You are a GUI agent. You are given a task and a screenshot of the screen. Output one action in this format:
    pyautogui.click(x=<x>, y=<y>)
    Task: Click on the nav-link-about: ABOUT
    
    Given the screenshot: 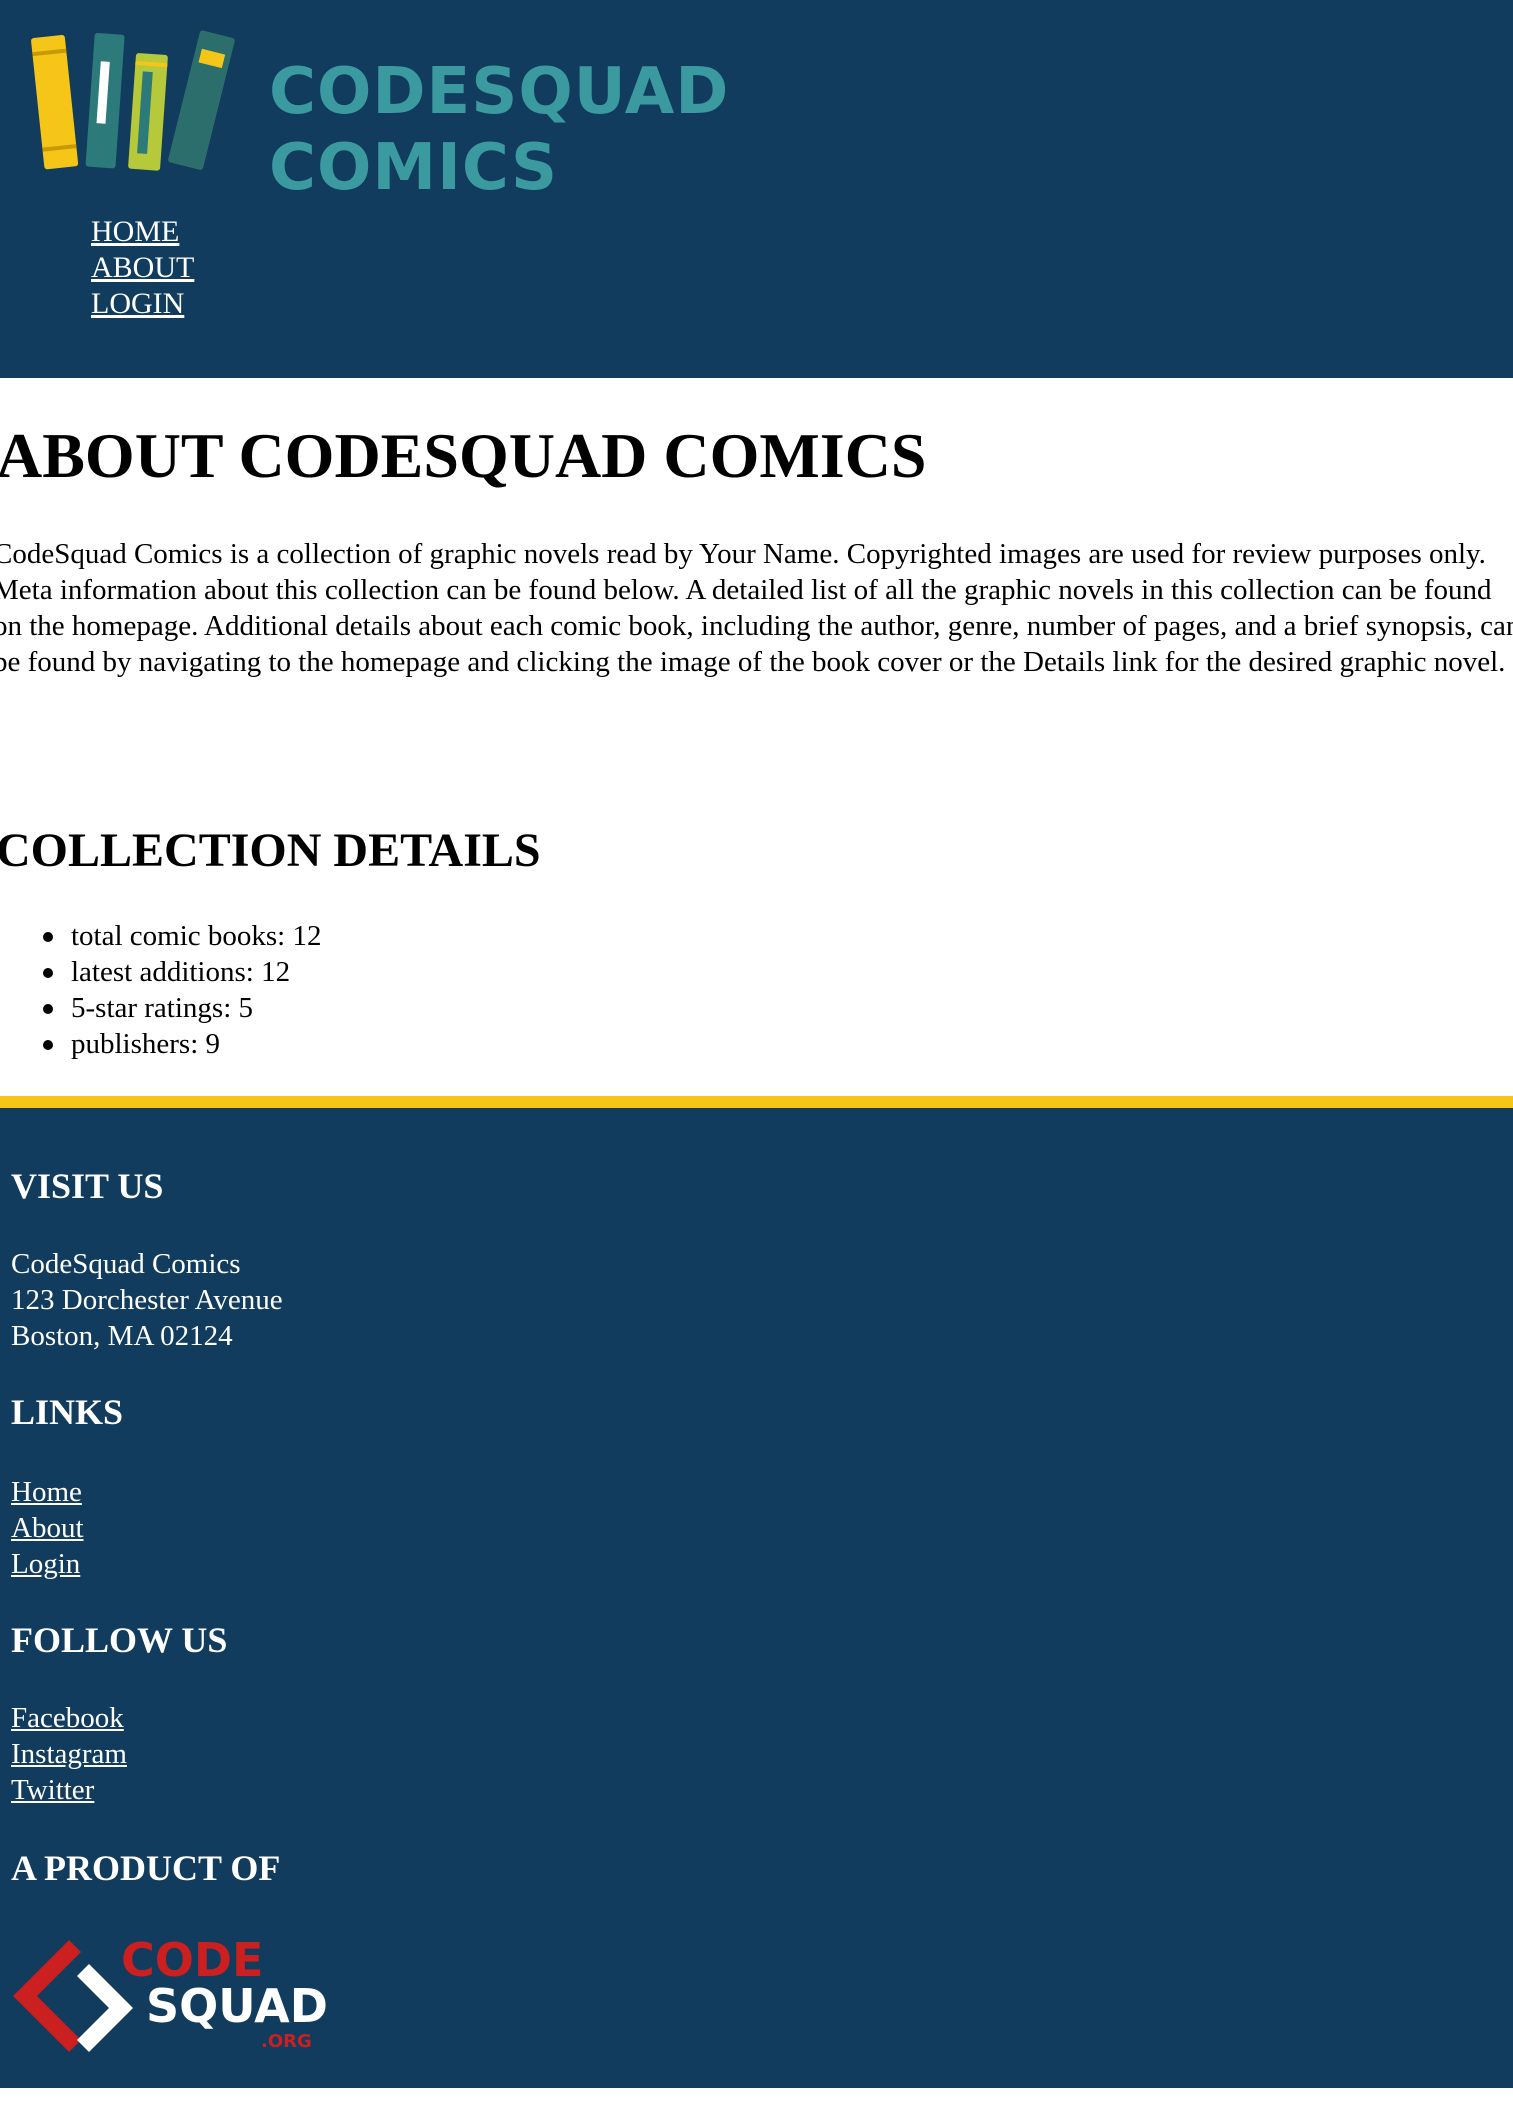 What is the action you would take?
    pyautogui.click(x=142, y=268)
    